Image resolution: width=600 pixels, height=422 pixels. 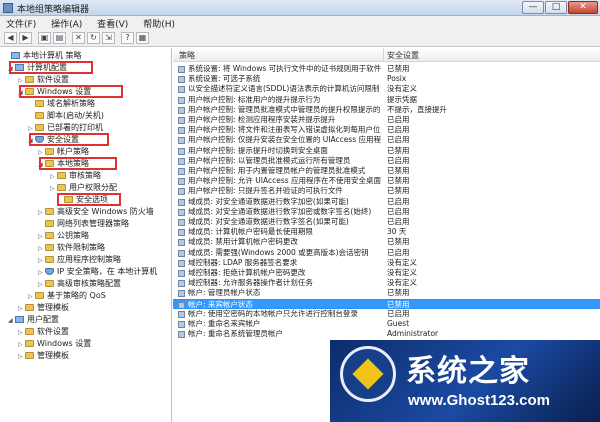 I want to click on refresh-icon: ↻, so click(x=93, y=38).